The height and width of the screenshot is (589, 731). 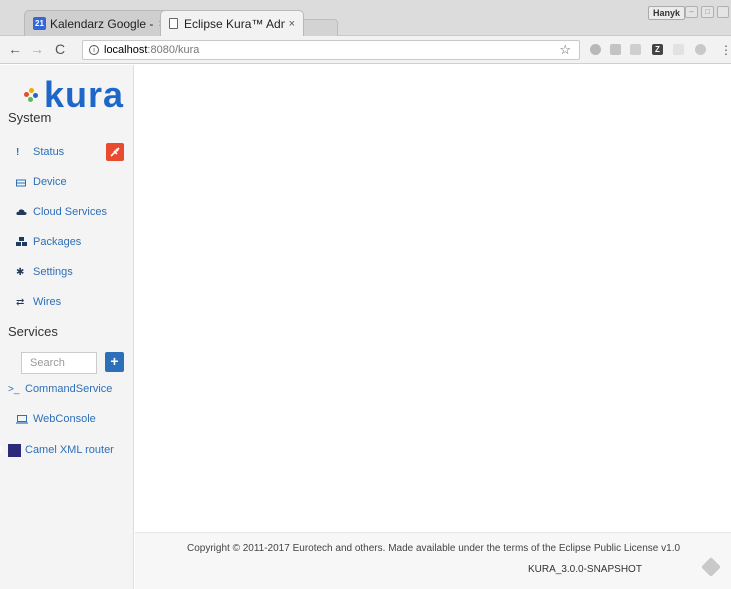 I want to click on disconnected-plug-icon, so click(x=115, y=152).